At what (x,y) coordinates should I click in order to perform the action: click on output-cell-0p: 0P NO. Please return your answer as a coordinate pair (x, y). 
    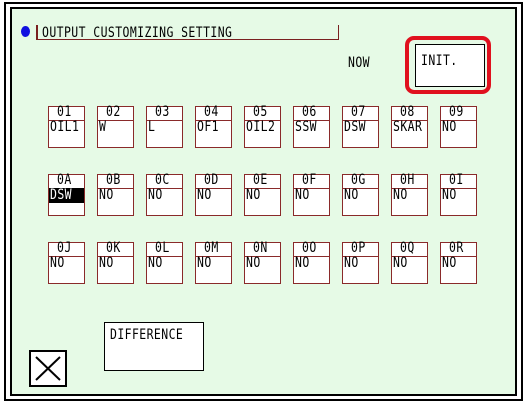
    Looking at the image, I should click on (360, 262).